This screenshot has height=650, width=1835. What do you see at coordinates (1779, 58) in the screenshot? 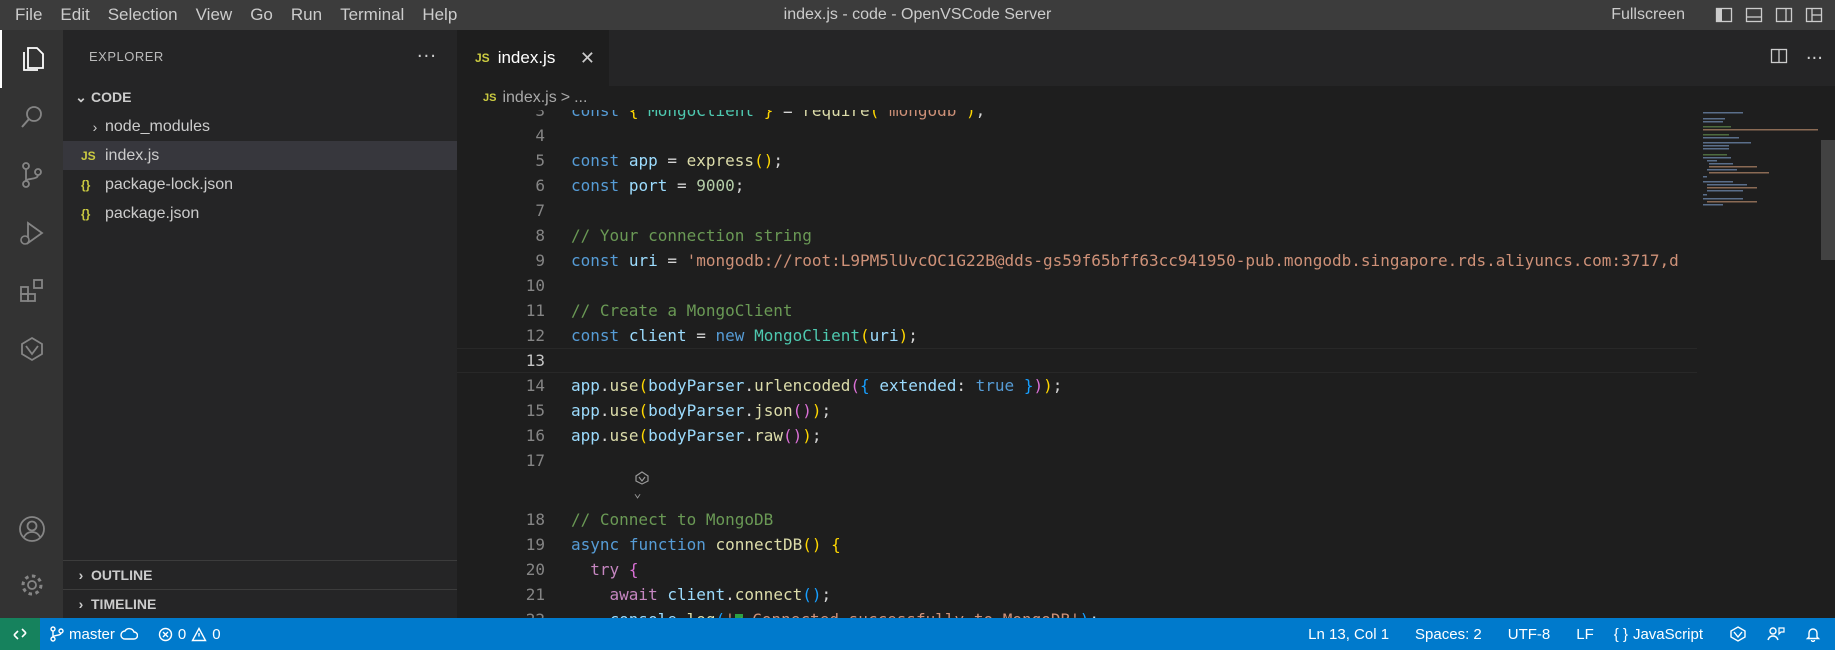
I see `split-editor-icon` at bounding box center [1779, 58].